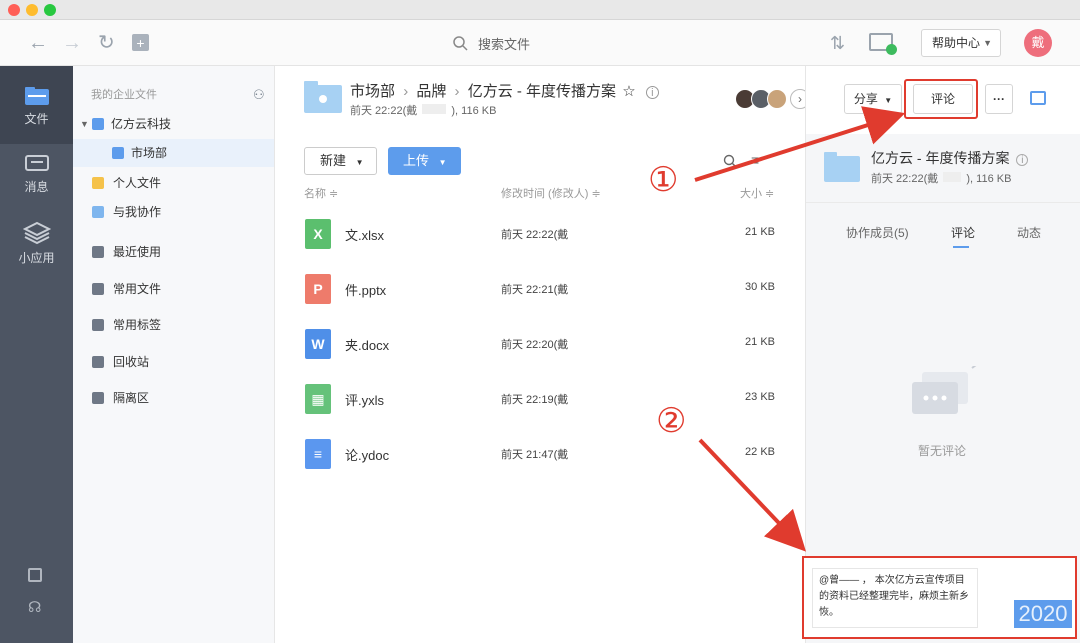 The image size is (1080, 643). I want to click on annotation-arrows, so click(800, 329).